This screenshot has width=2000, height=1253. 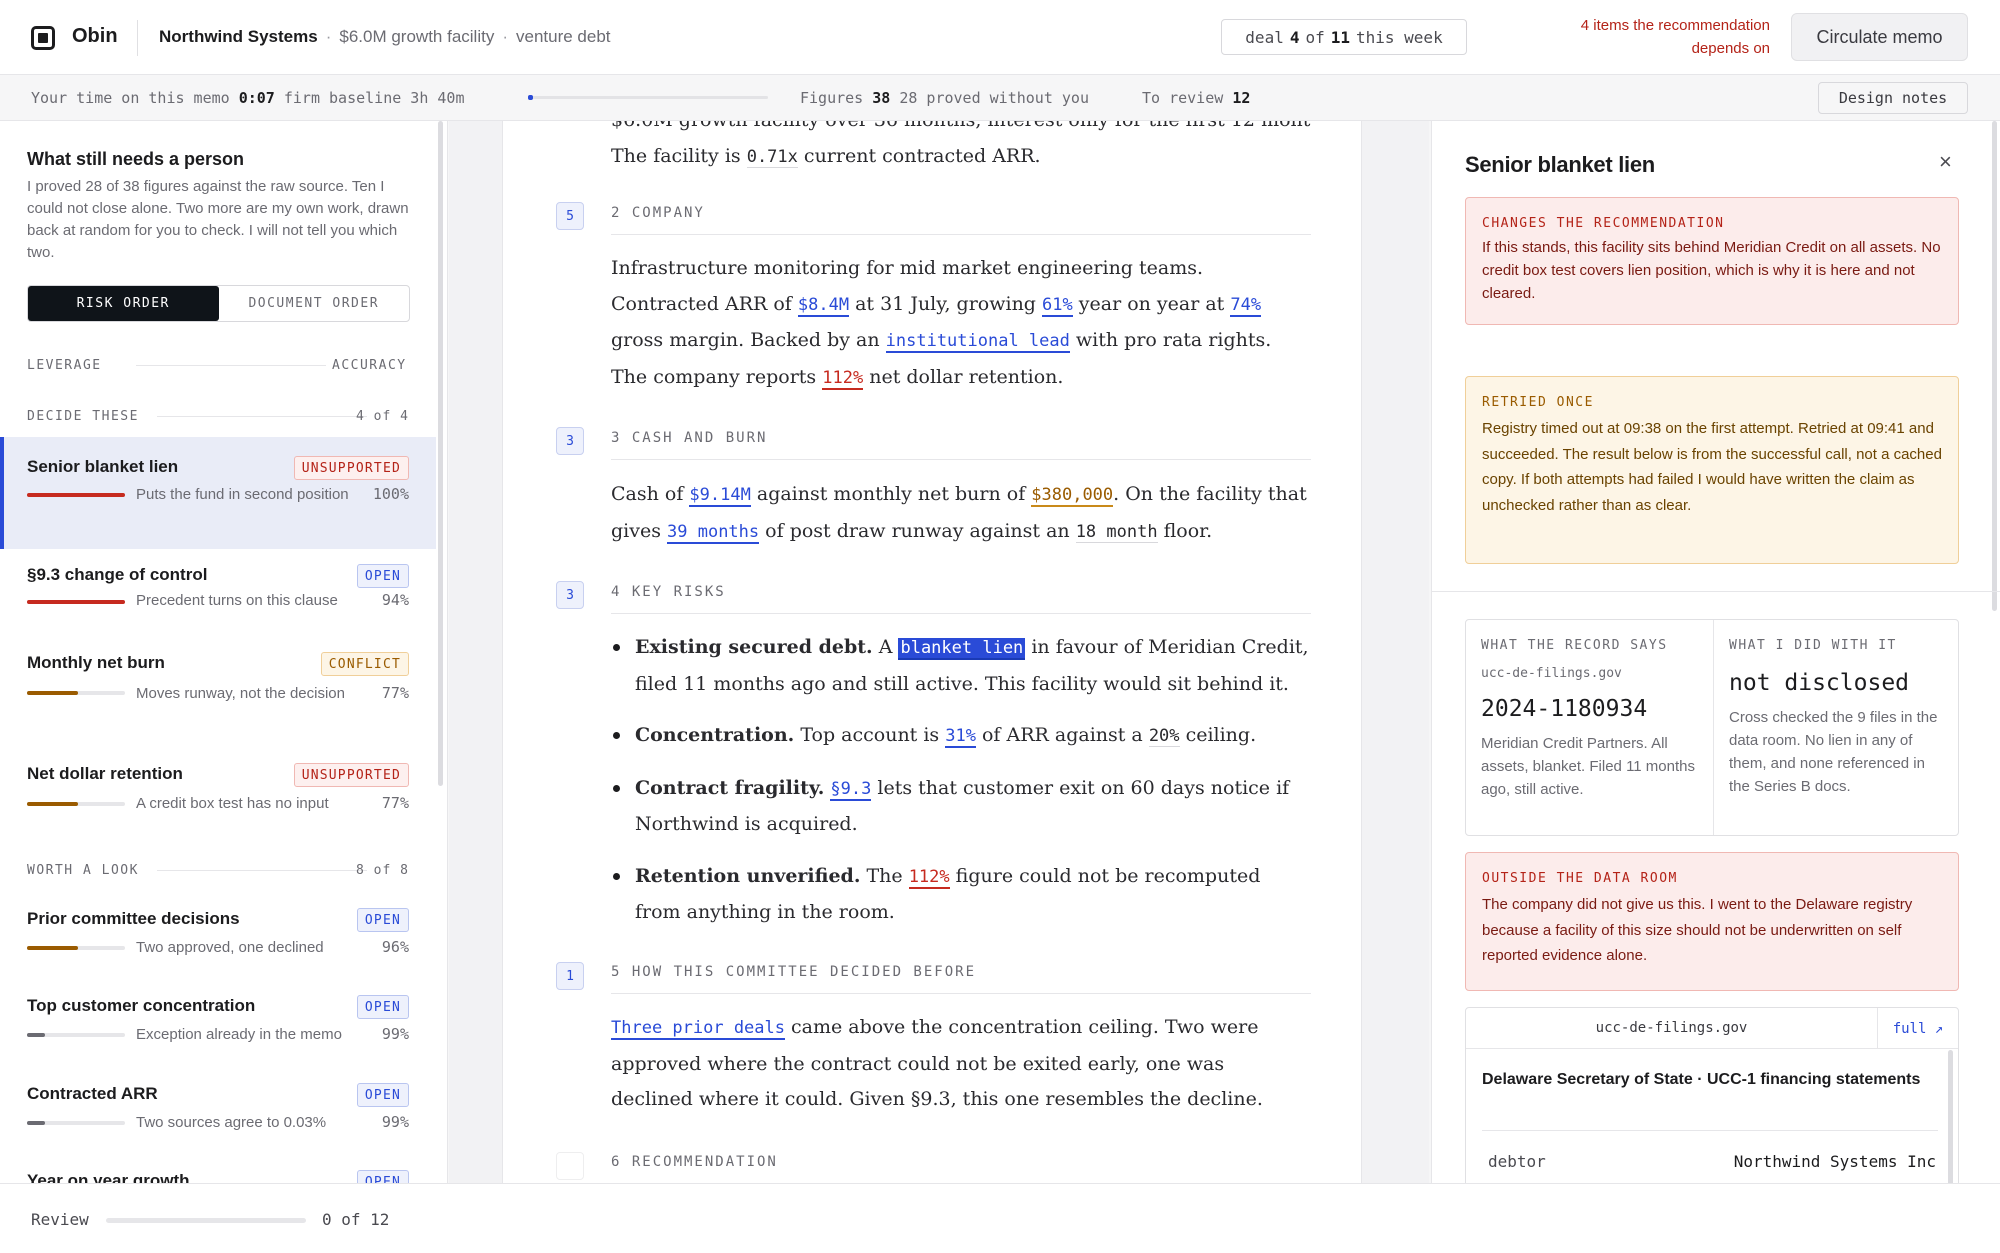 I want to click on figure-cash: $9.14M, so click(x=720, y=496).